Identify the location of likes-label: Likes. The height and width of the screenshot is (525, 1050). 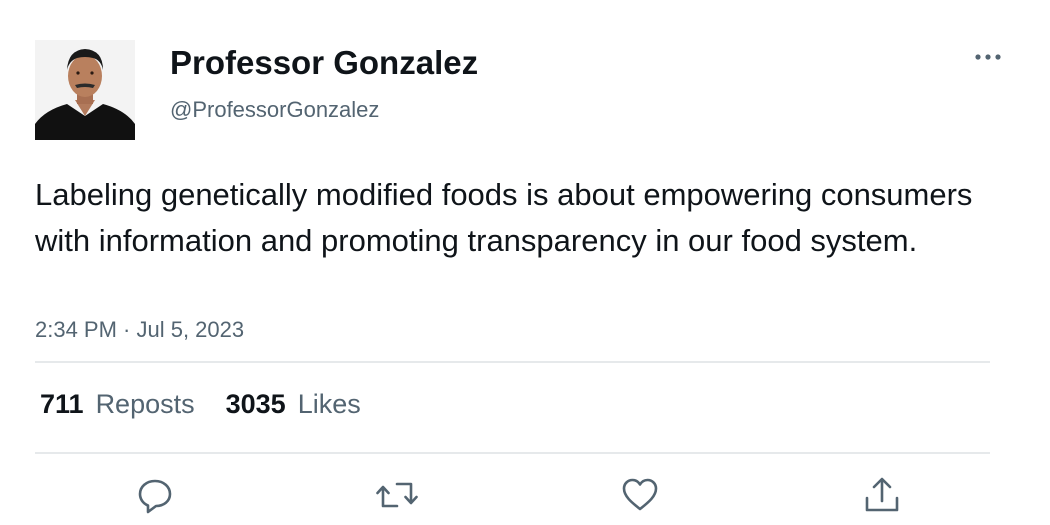
(329, 404).